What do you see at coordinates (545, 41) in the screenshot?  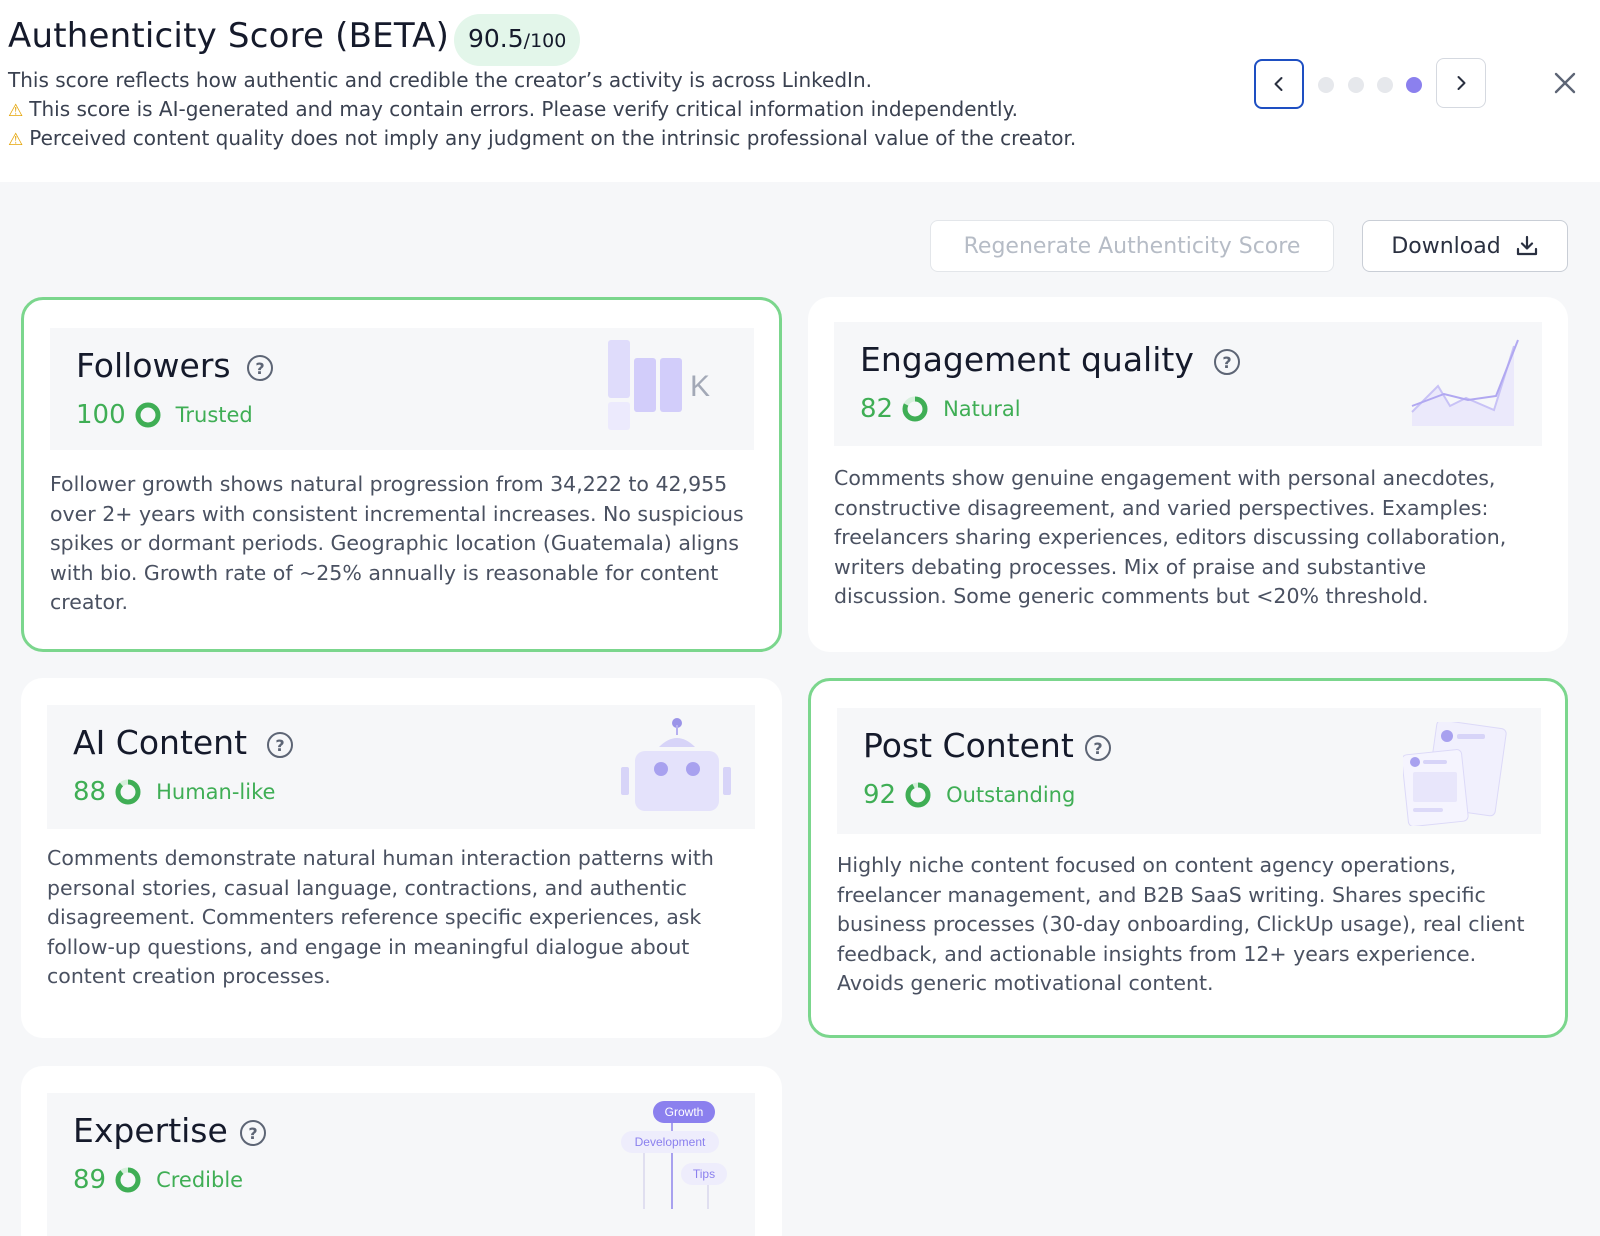 I see `overall-score-max: /100` at bounding box center [545, 41].